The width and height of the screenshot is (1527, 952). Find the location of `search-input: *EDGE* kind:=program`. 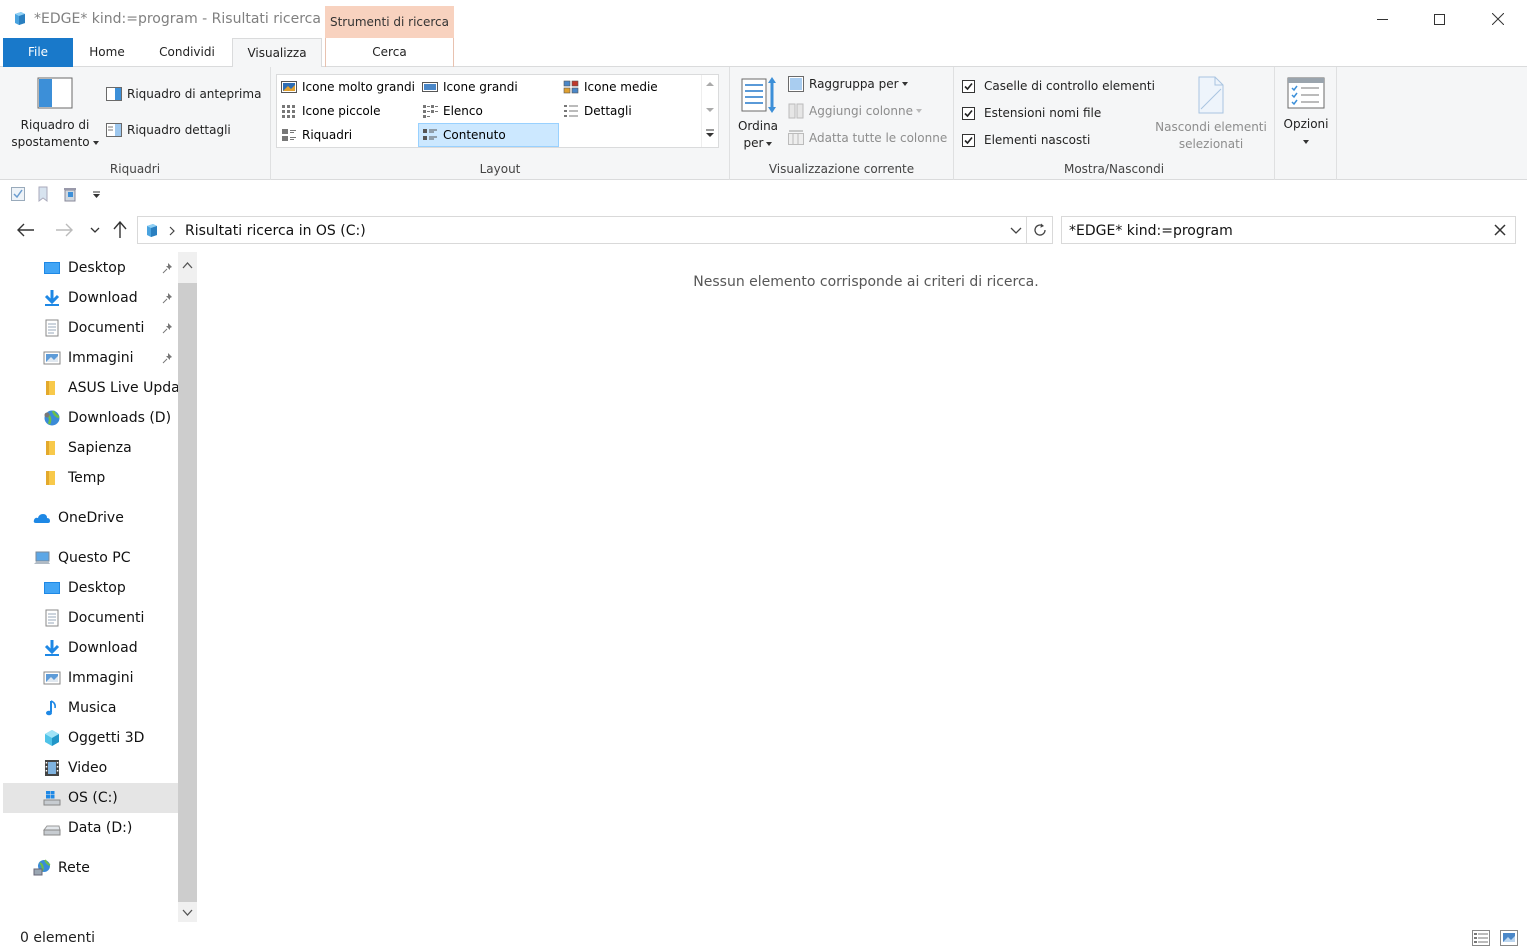

search-input: *EDGE* kind:=program is located at coordinates (1151, 231).